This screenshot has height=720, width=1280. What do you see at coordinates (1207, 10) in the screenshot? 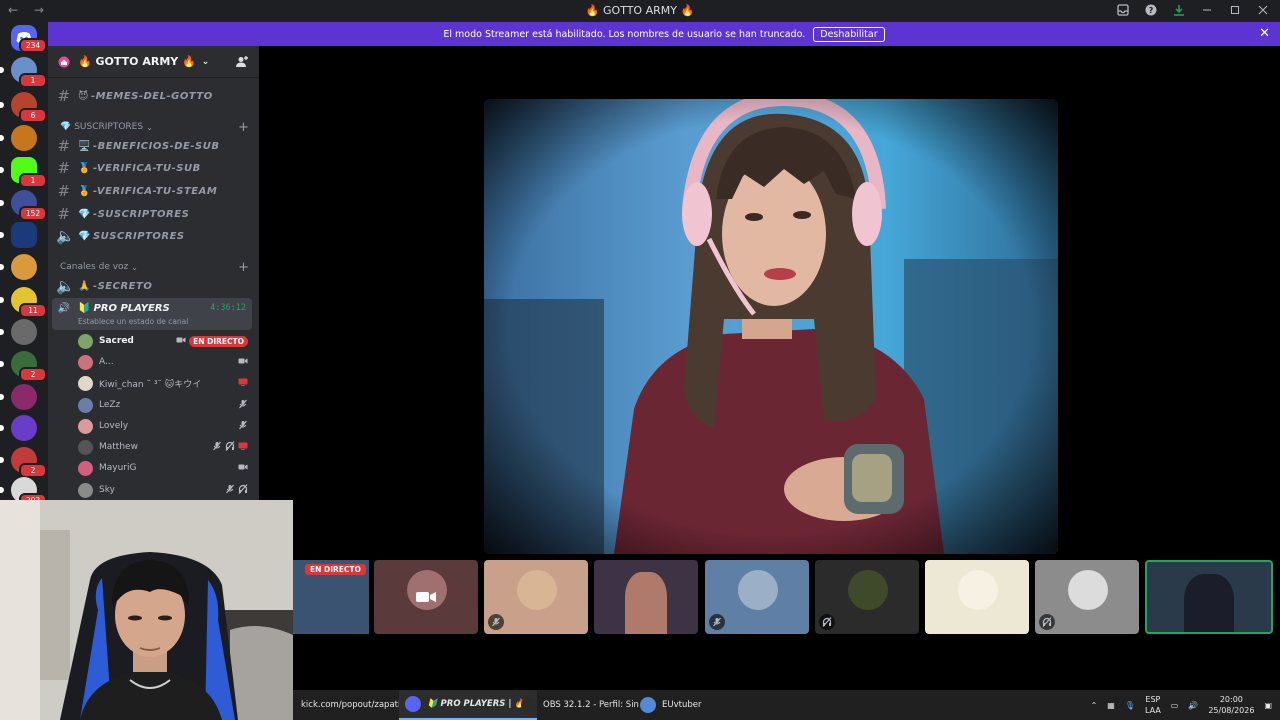
I see `minimize-icon` at bounding box center [1207, 10].